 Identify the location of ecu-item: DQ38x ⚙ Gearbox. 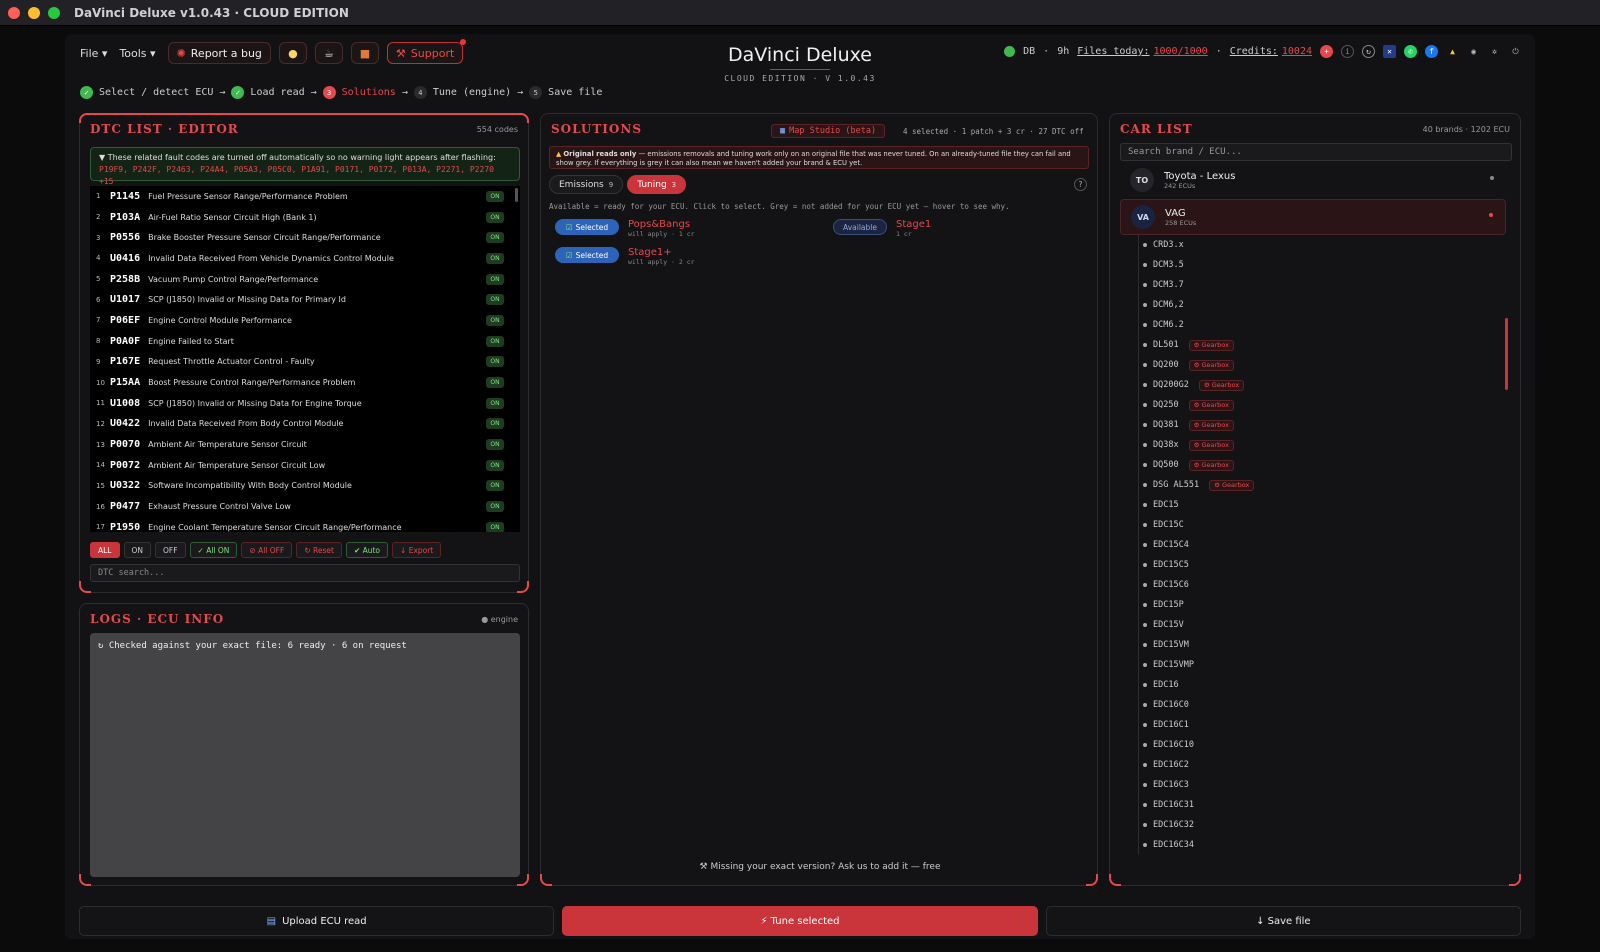
(1308, 445).